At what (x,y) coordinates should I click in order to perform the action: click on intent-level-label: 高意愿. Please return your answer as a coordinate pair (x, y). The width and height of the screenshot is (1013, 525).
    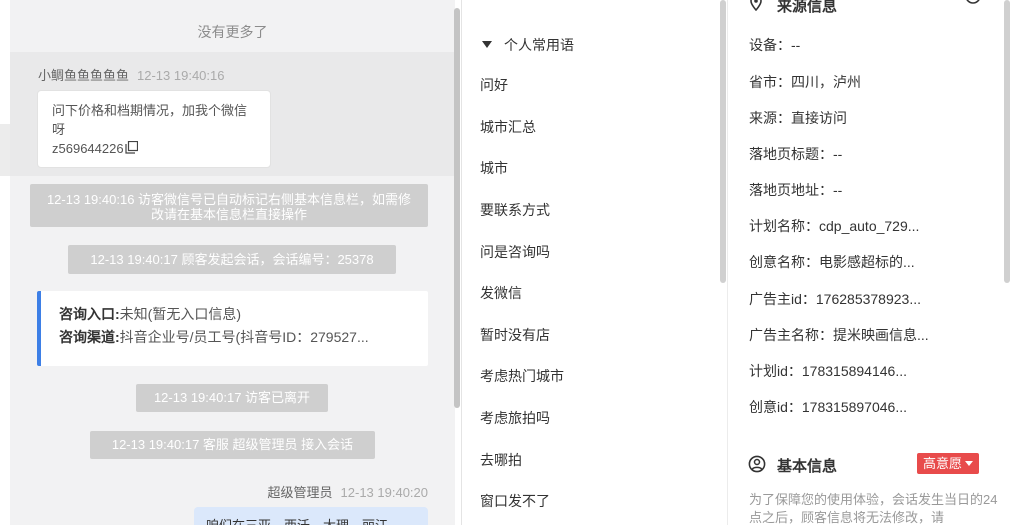
    Looking at the image, I should click on (943, 463).